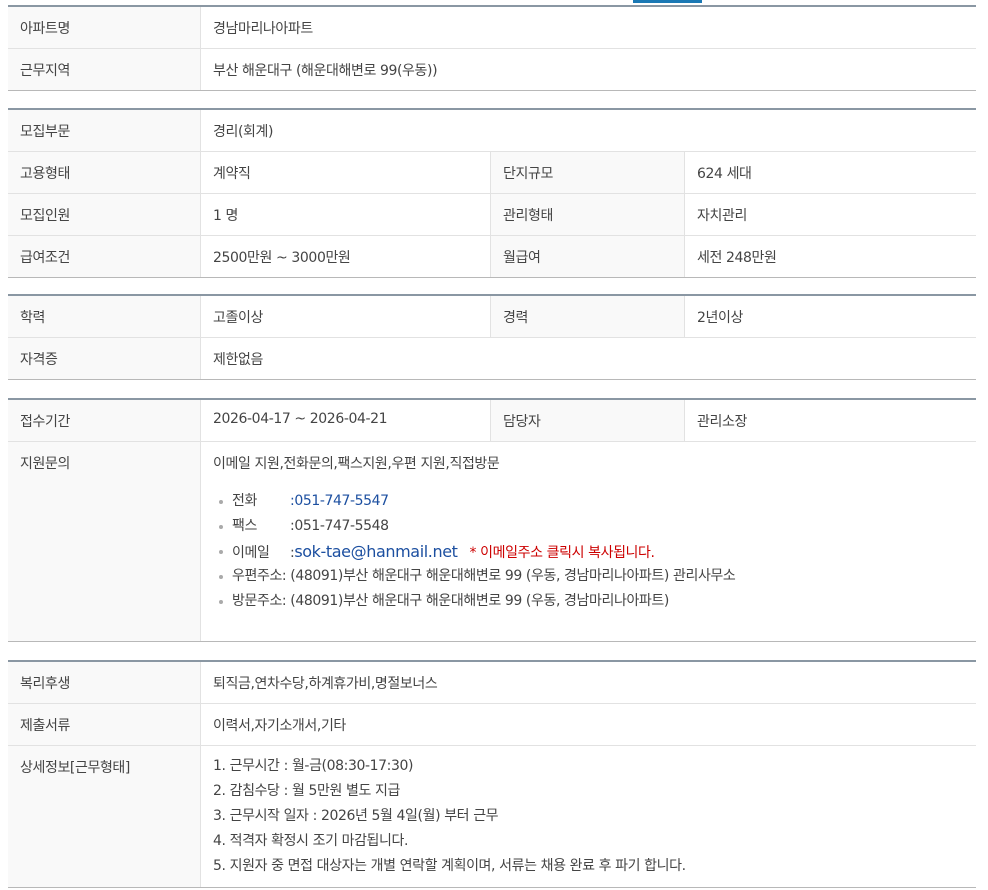  I want to click on salary-value: 2500만원 ~ 3000만원, so click(346, 256).